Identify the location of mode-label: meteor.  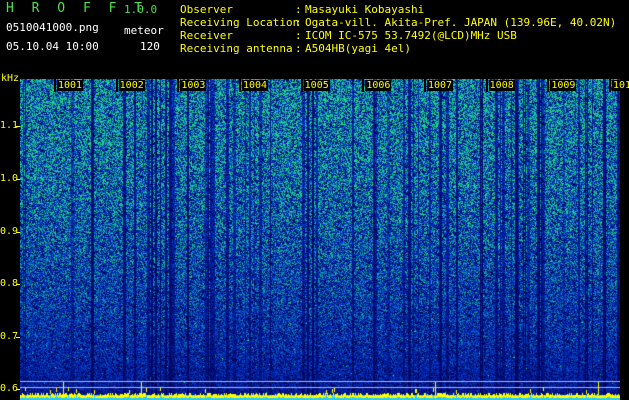
(144, 30).